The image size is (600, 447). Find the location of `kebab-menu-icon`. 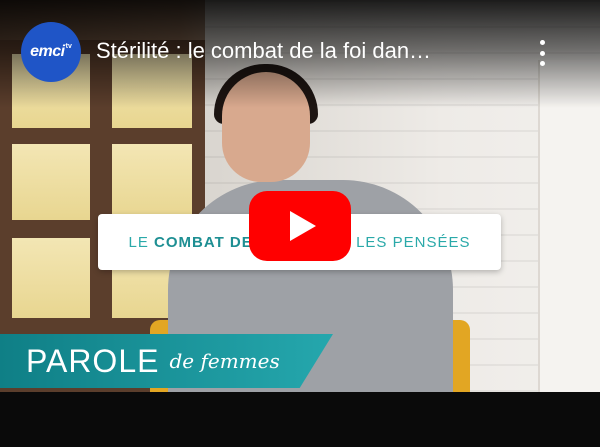

kebab-menu-icon is located at coordinates (542, 53).